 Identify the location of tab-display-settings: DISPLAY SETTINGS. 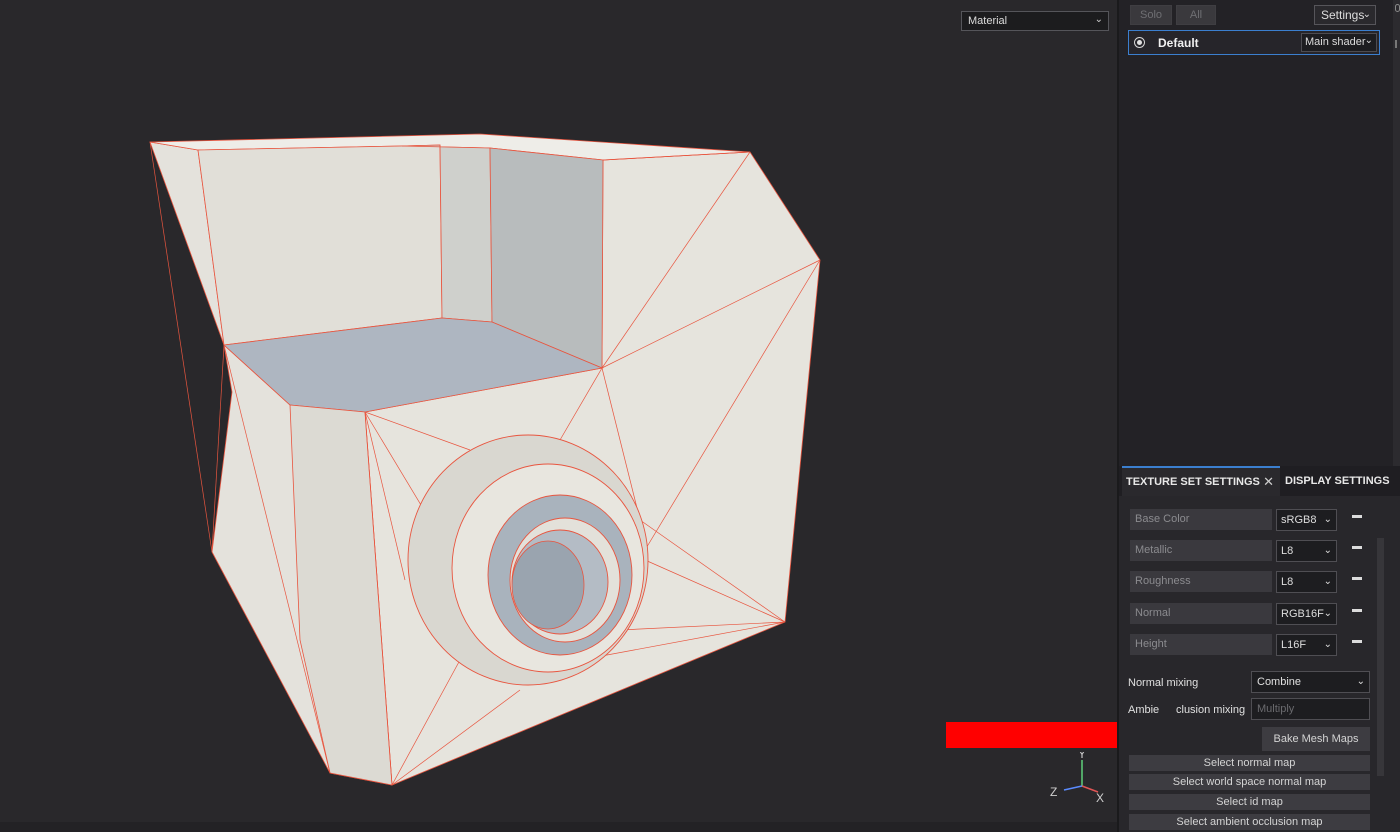
(1342, 481).